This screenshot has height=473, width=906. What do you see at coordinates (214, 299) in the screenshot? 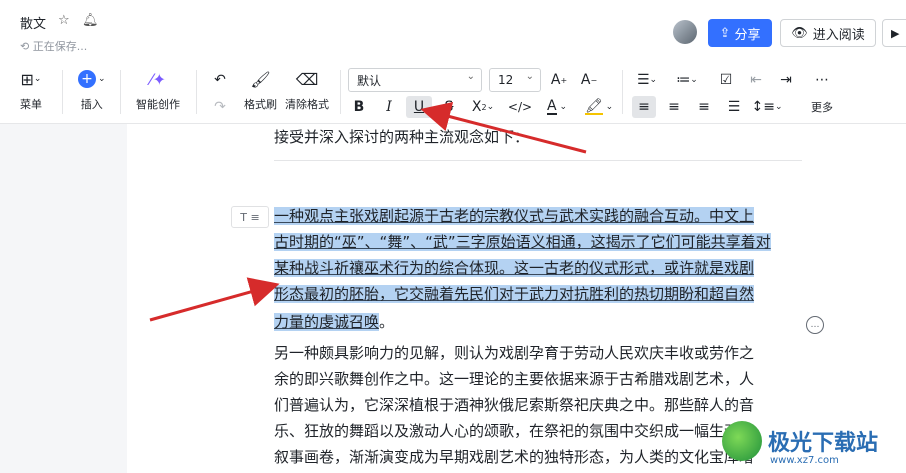
I see `arrow-to-selection` at bounding box center [214, 299].